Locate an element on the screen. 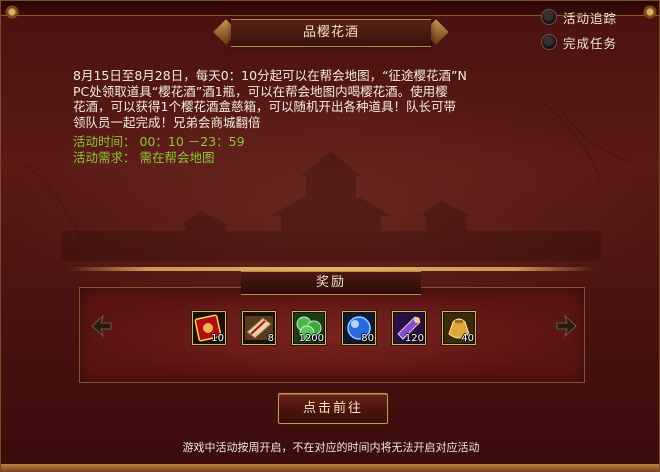 Image resolution: width=660 pixels, height=472 pixels. reward-item-blue-orb: 80 is located at coordinates (359, 328).